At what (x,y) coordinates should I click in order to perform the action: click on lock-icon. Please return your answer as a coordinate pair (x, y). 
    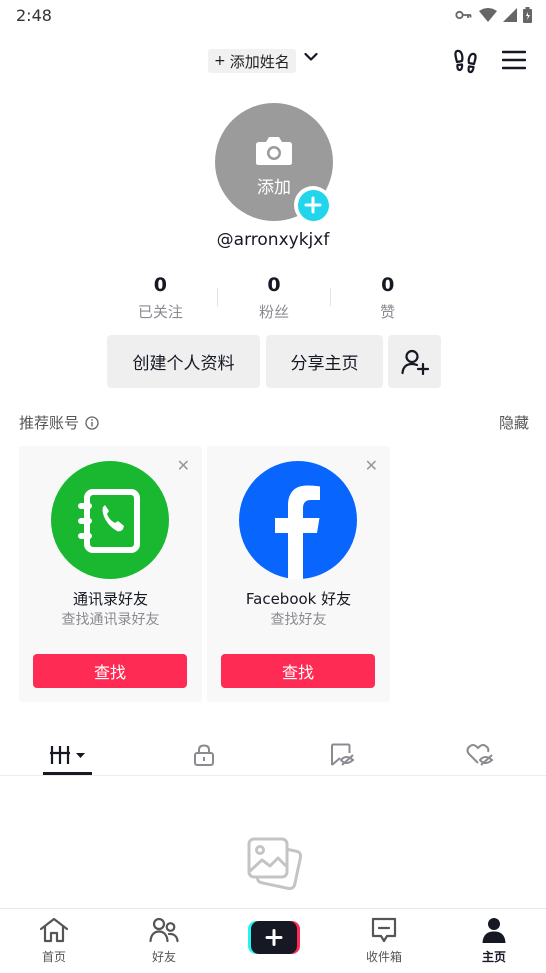
    Looking at the image, I should click on (204, 755).